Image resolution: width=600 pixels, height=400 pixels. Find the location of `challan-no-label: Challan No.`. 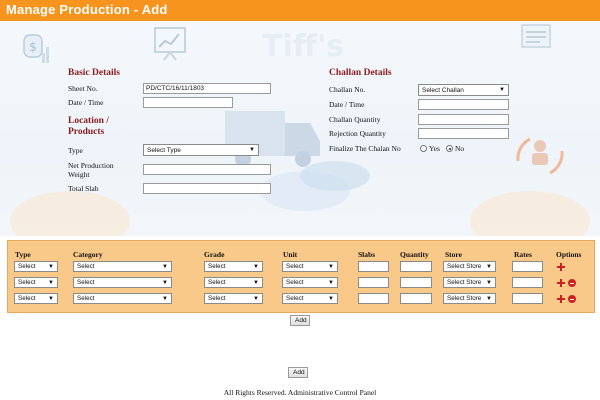

challan-no-label: Challan No. is located at coordinates (347, 89).